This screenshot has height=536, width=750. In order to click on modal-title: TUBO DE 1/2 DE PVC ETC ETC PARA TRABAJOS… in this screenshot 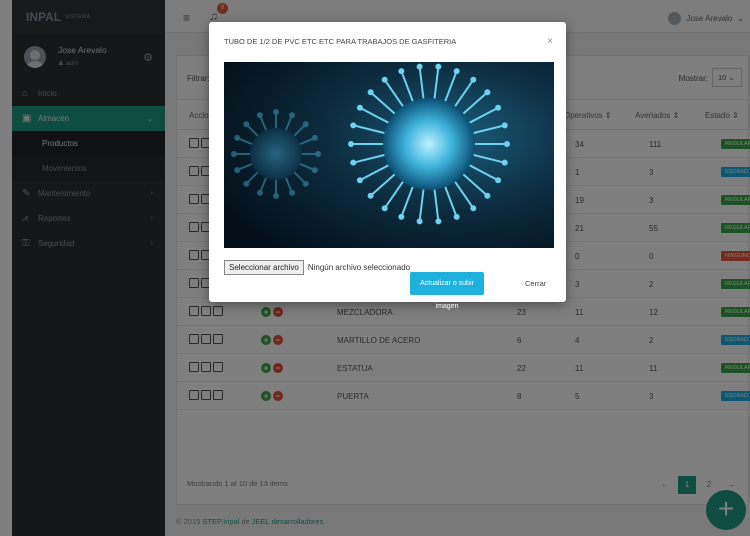, I will do `click(340, 41)`.